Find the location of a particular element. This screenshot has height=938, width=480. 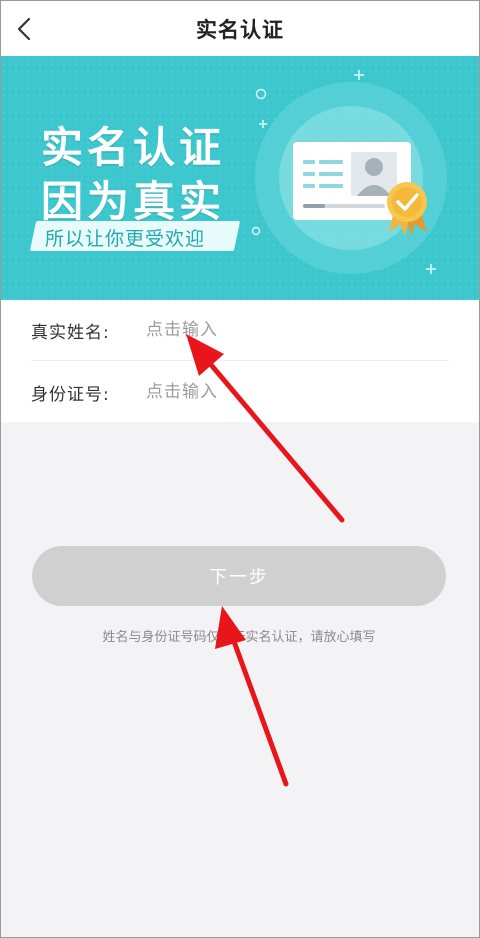

banner-headline-line1: 实名认证 is located at coordinates (133, 147).